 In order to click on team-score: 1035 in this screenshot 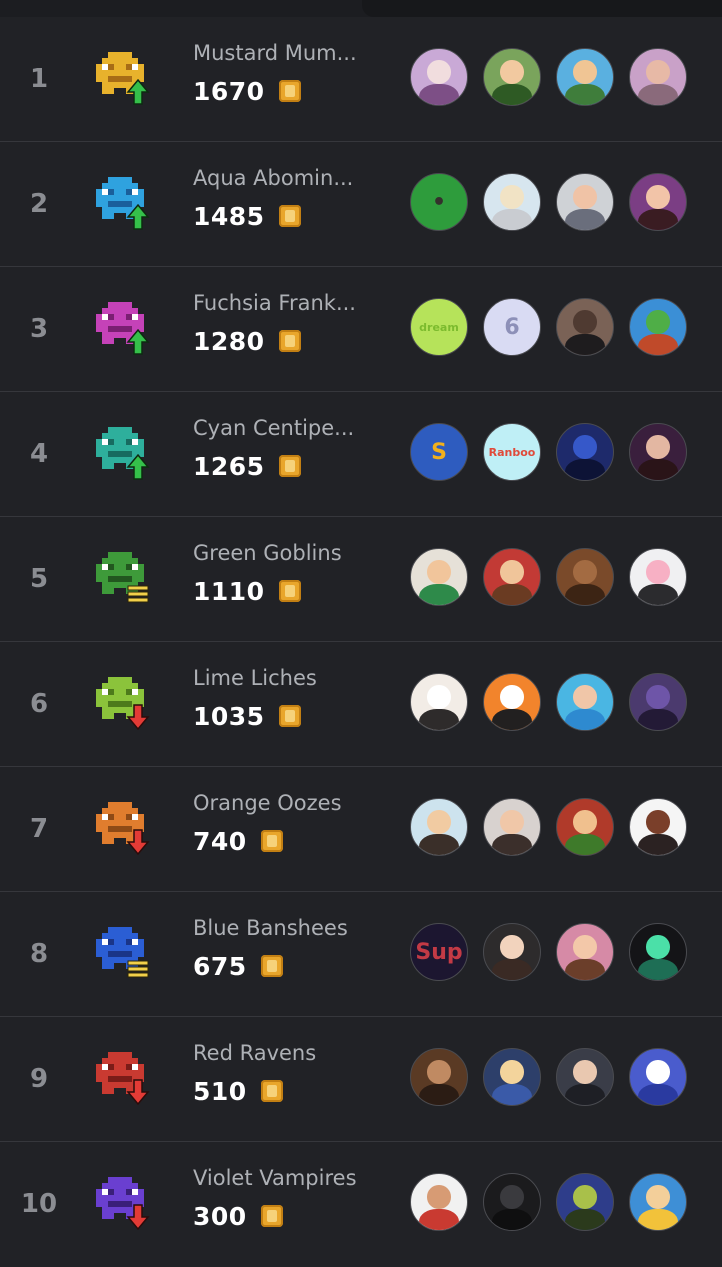, I will do `click(247, 716)`.